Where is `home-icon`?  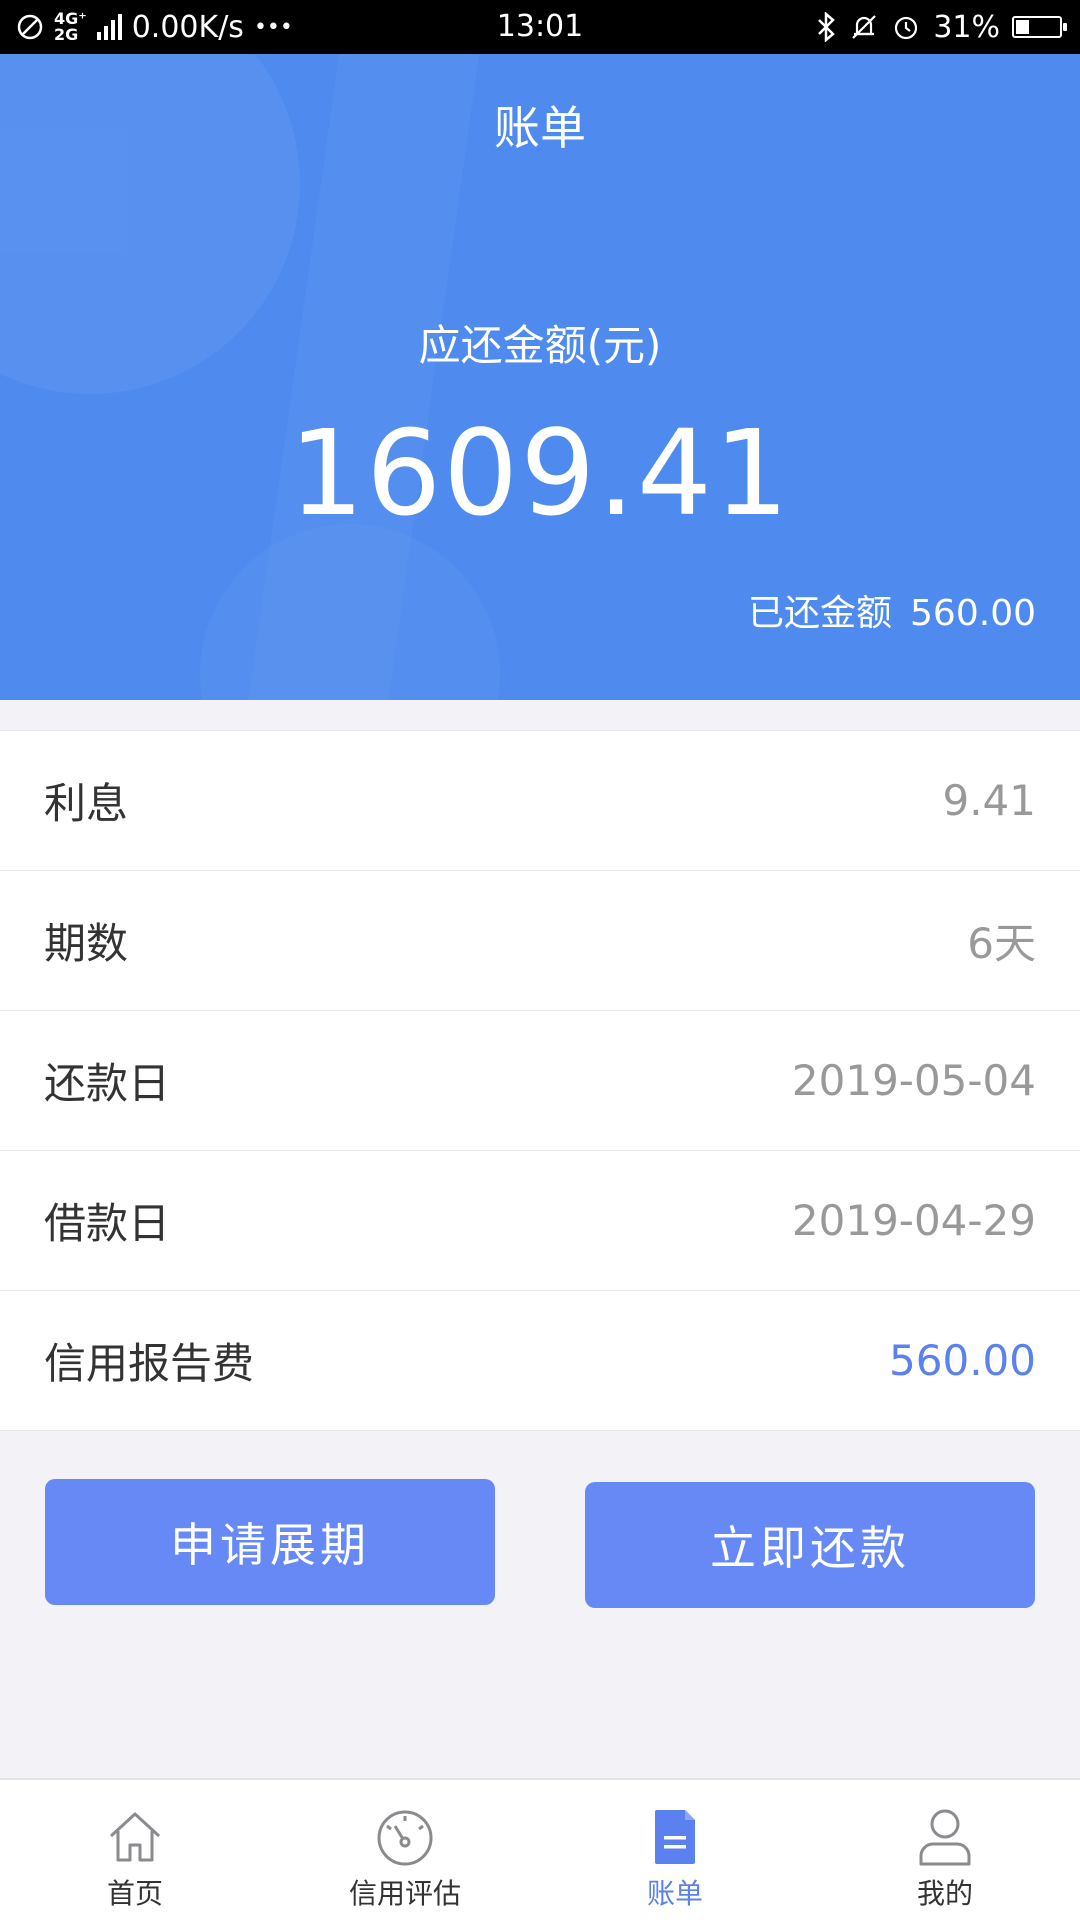
home-icon is located at coordinates (135, 1837).